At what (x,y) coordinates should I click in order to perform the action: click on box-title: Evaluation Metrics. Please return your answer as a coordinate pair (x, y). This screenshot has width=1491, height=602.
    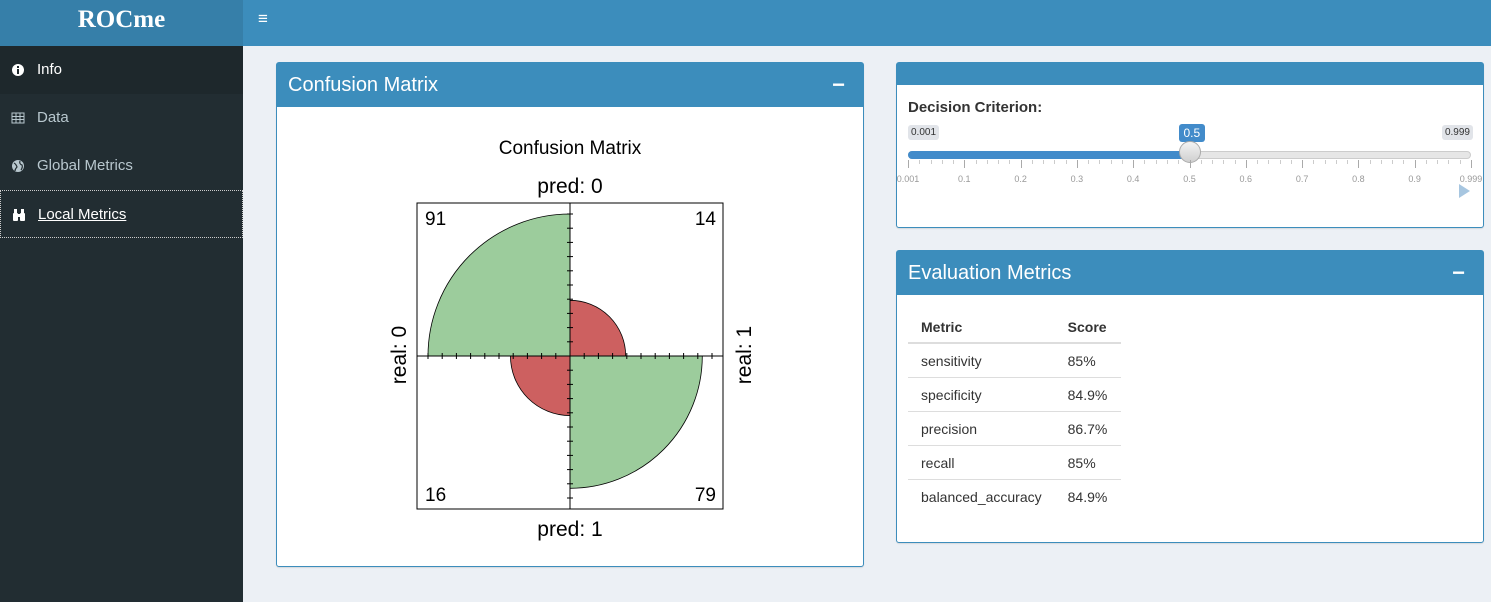
    Looking at the image, I should click on (990, 273).